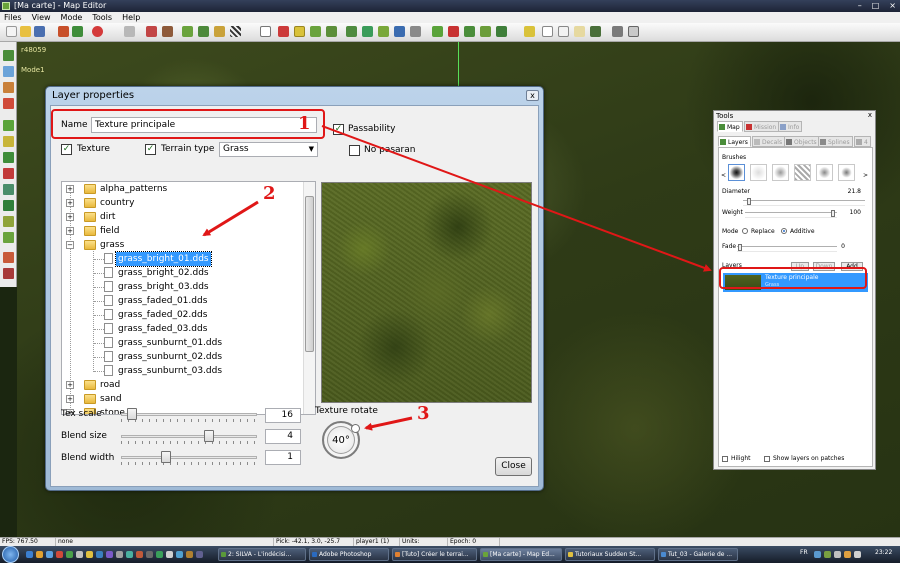 This screenshot has height=563, width=900. Describe the element at coordinates (388, 423) in the screenshot. I see `arrow-to-rotate` at that location.